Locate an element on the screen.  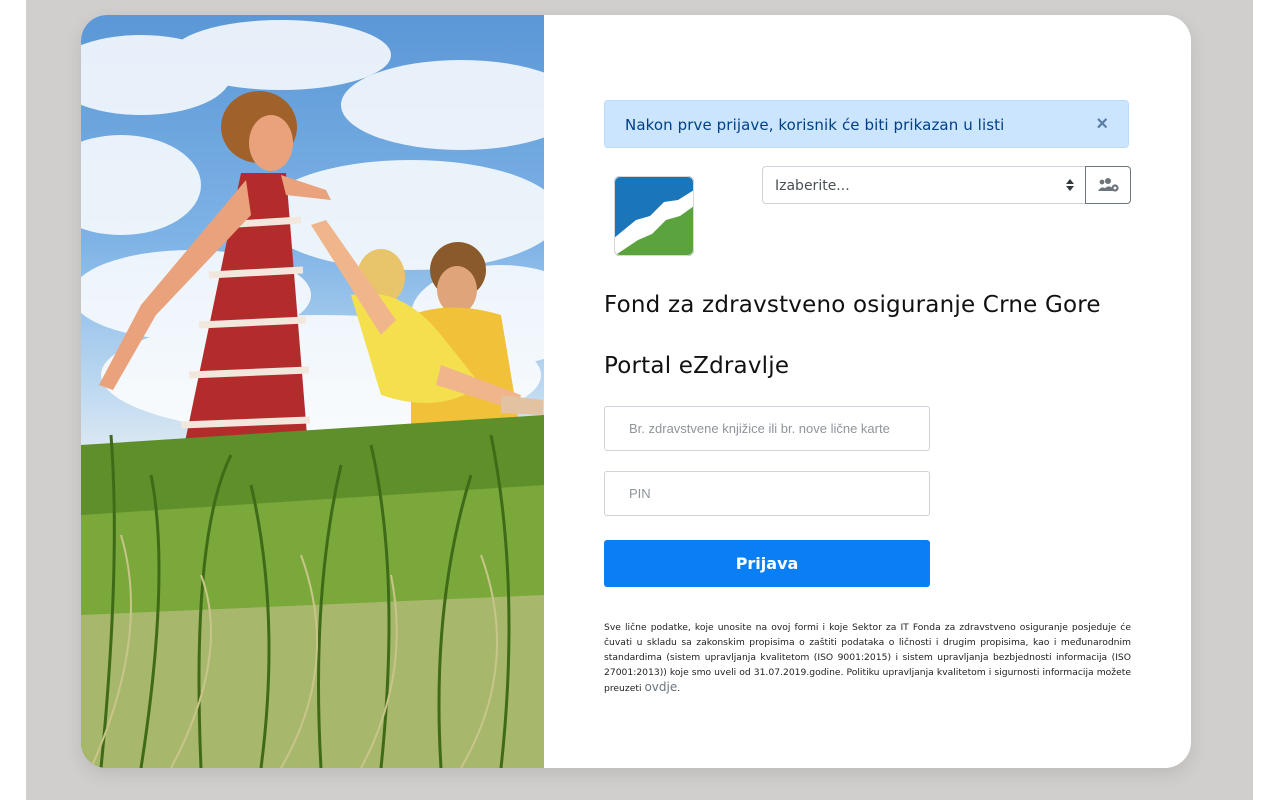
portal-title: Portal eZdravlje is located at coordinates (697, 366).